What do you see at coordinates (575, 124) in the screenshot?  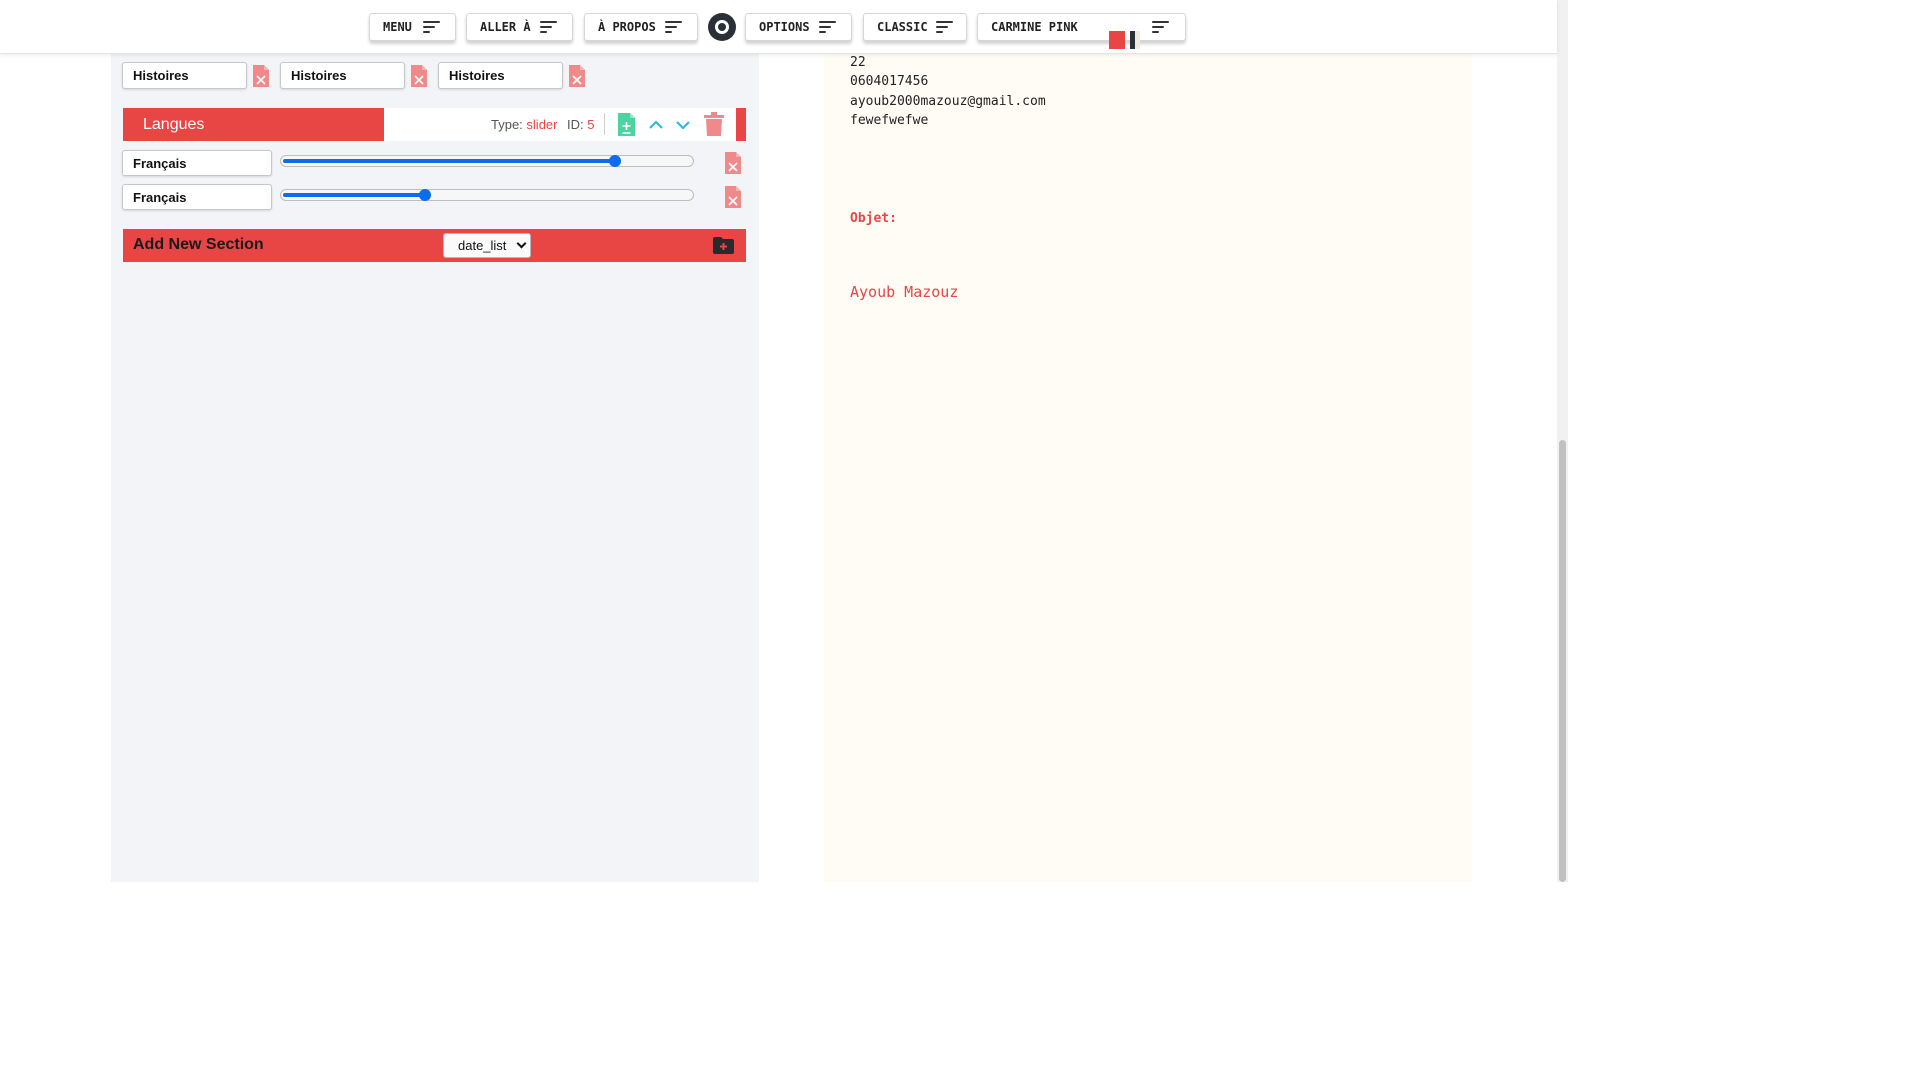 I see `section-id-label: ID:` at bounding box center [575, 124].